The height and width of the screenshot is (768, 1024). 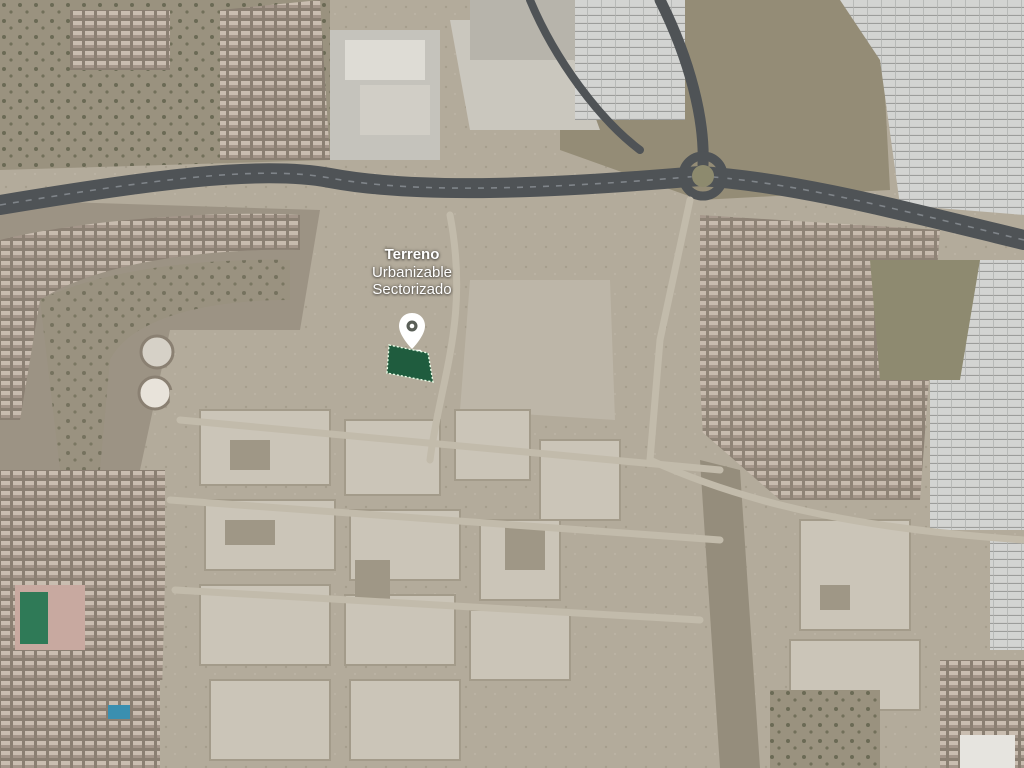 What do you see at coordinates (412, 254) in the screenshot?
I see `plot-label-title: Terreno` at bounding box center [412, 254].